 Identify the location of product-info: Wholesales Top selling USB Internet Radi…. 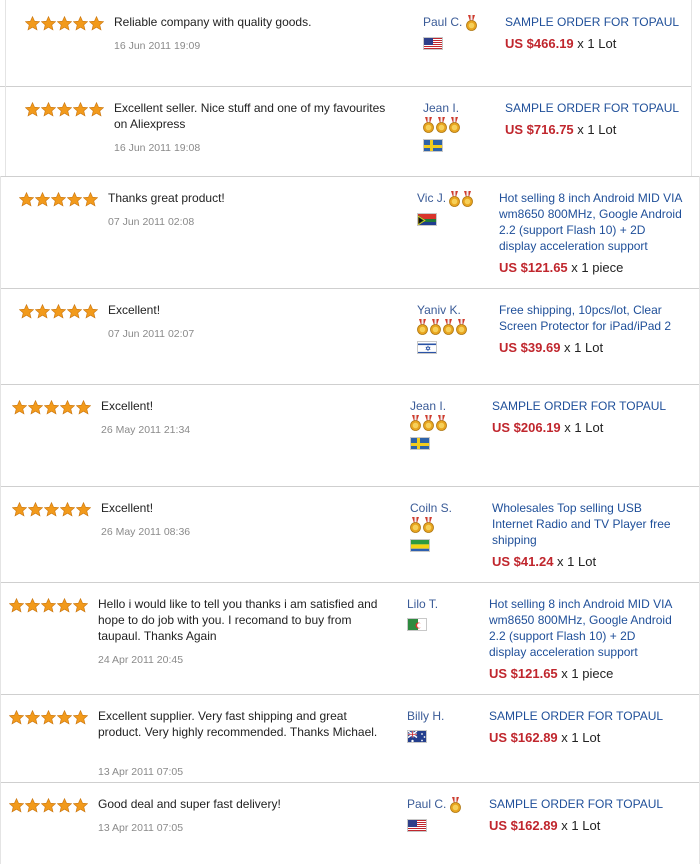
(584, 534).